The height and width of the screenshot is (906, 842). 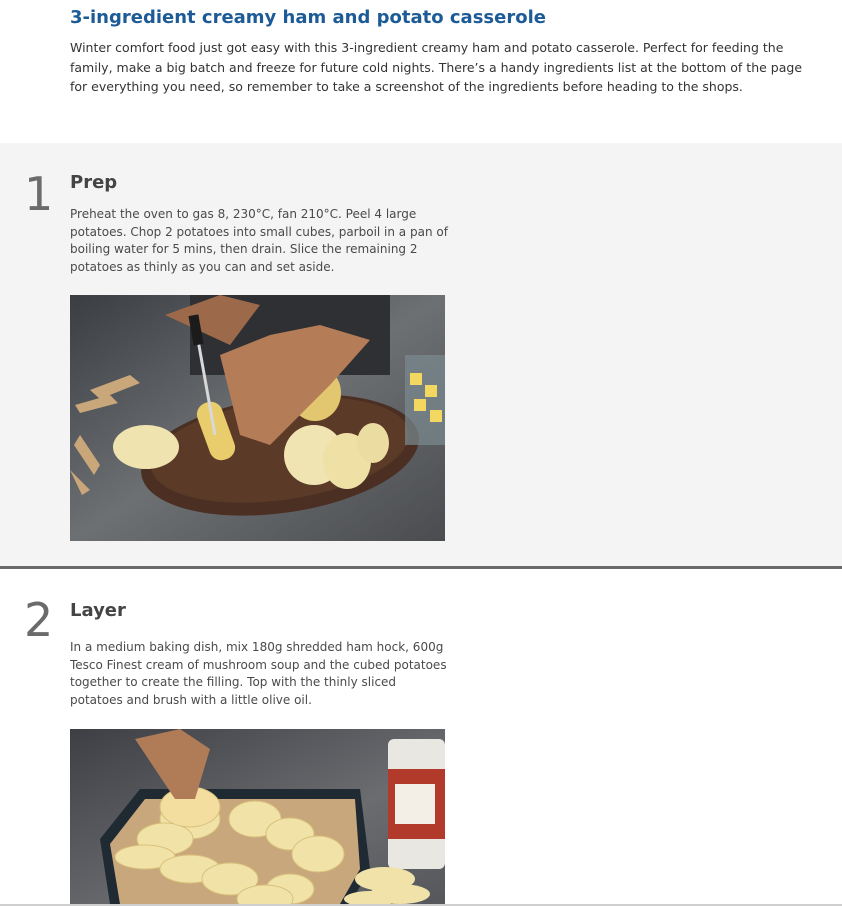 I want to click on step-number: 2, so click(x=39, y=620).